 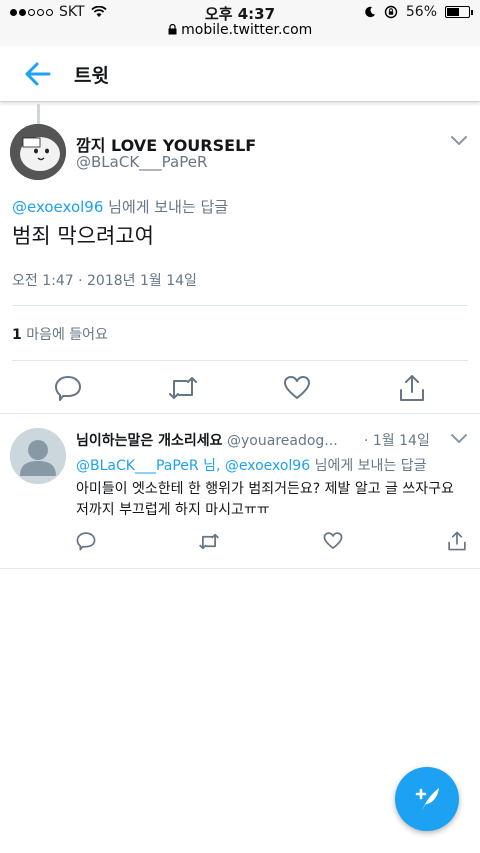 I want to click on default-avatar-icon, so click(x=38, y=456).